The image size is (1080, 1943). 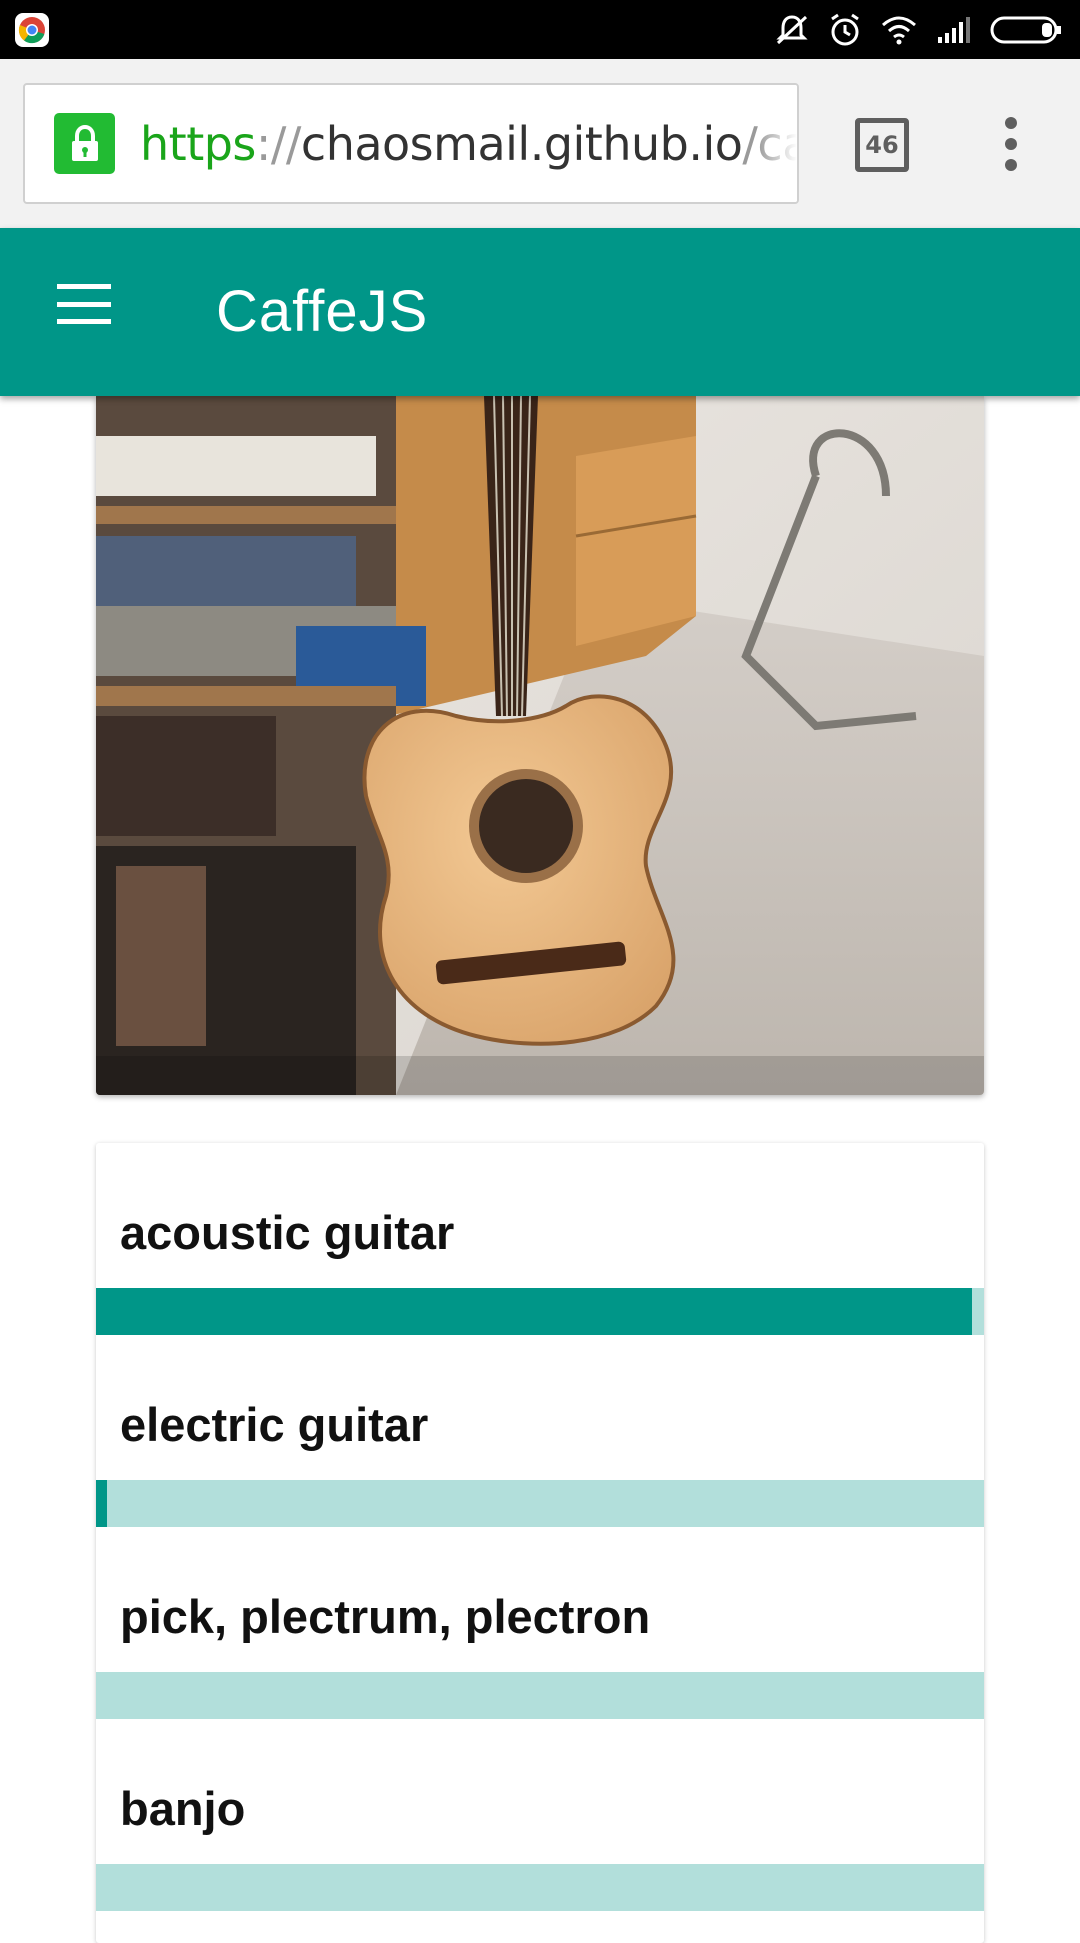 I want to click on lock-icon, so click(x=84, y=143).